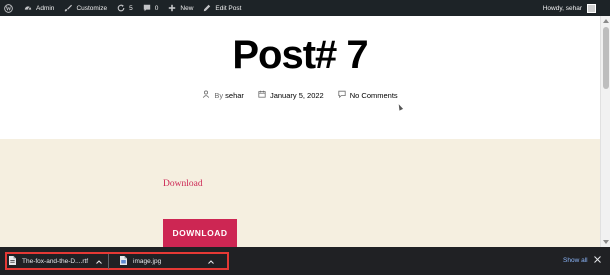 The height and width of the screenshot is (275, 610). Describe the element at coordinates (147, 261) in the screenshot. I see `download-filename: image.jpg` at that location.